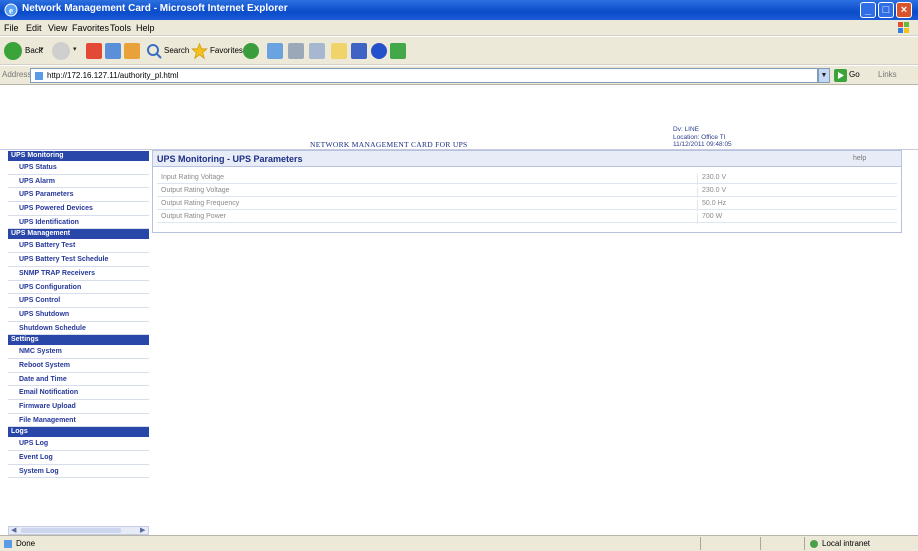  I want to click on discuss-icon, so click(359, 51).